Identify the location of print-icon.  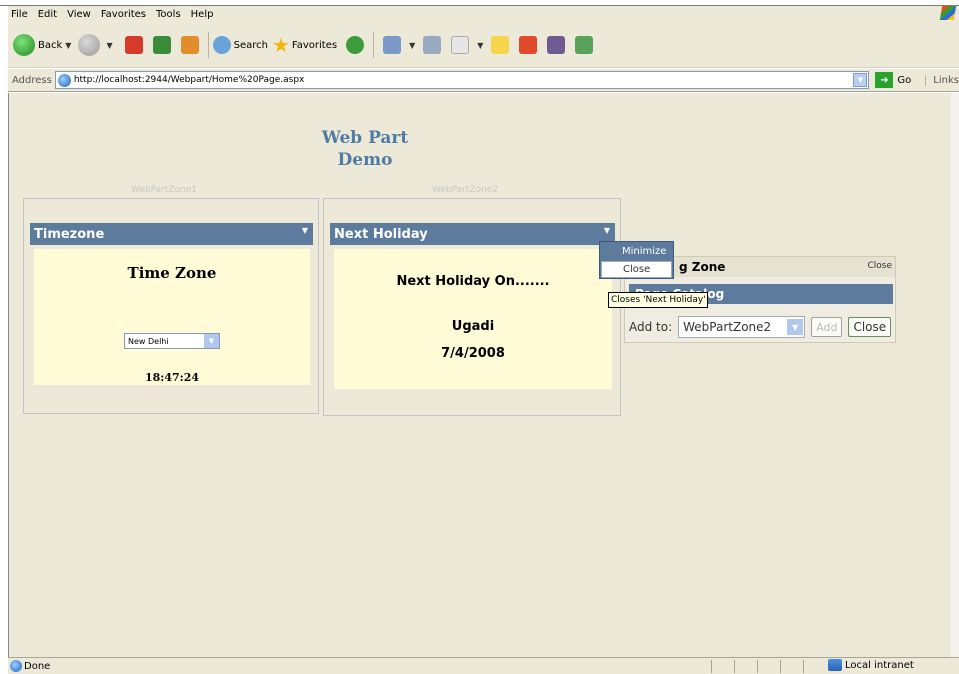
(432, 45).